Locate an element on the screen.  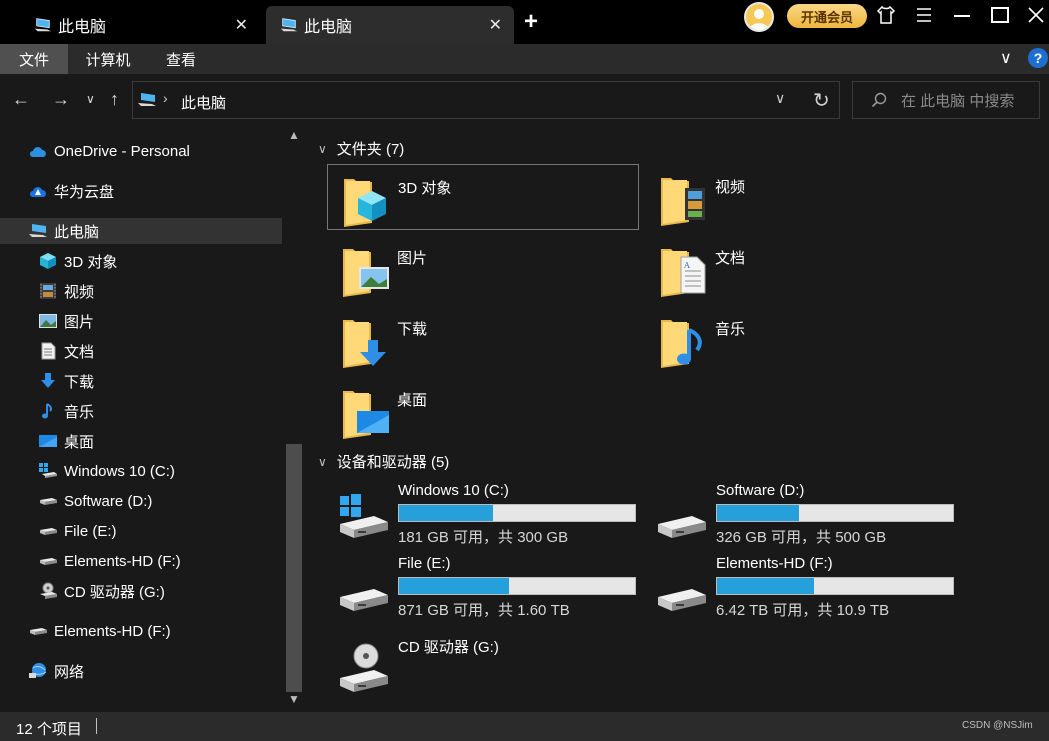
search-input is located at coordinates (968, 101).